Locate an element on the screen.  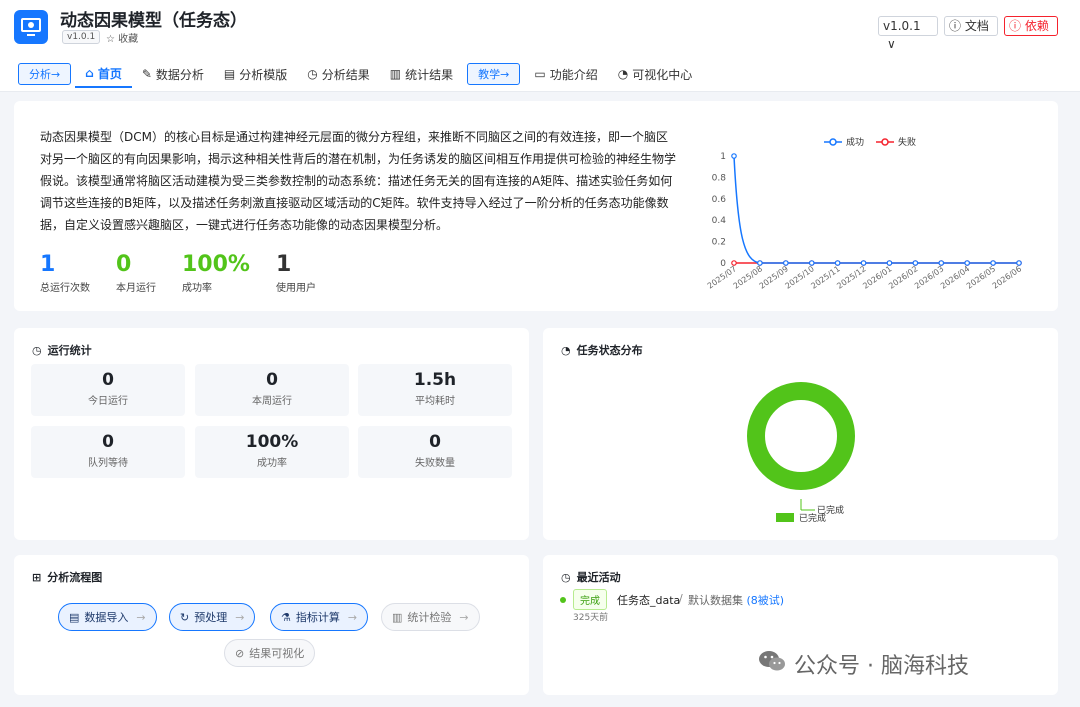
tab-home: ⌂ 首页 is located at coordinates (103, 74).